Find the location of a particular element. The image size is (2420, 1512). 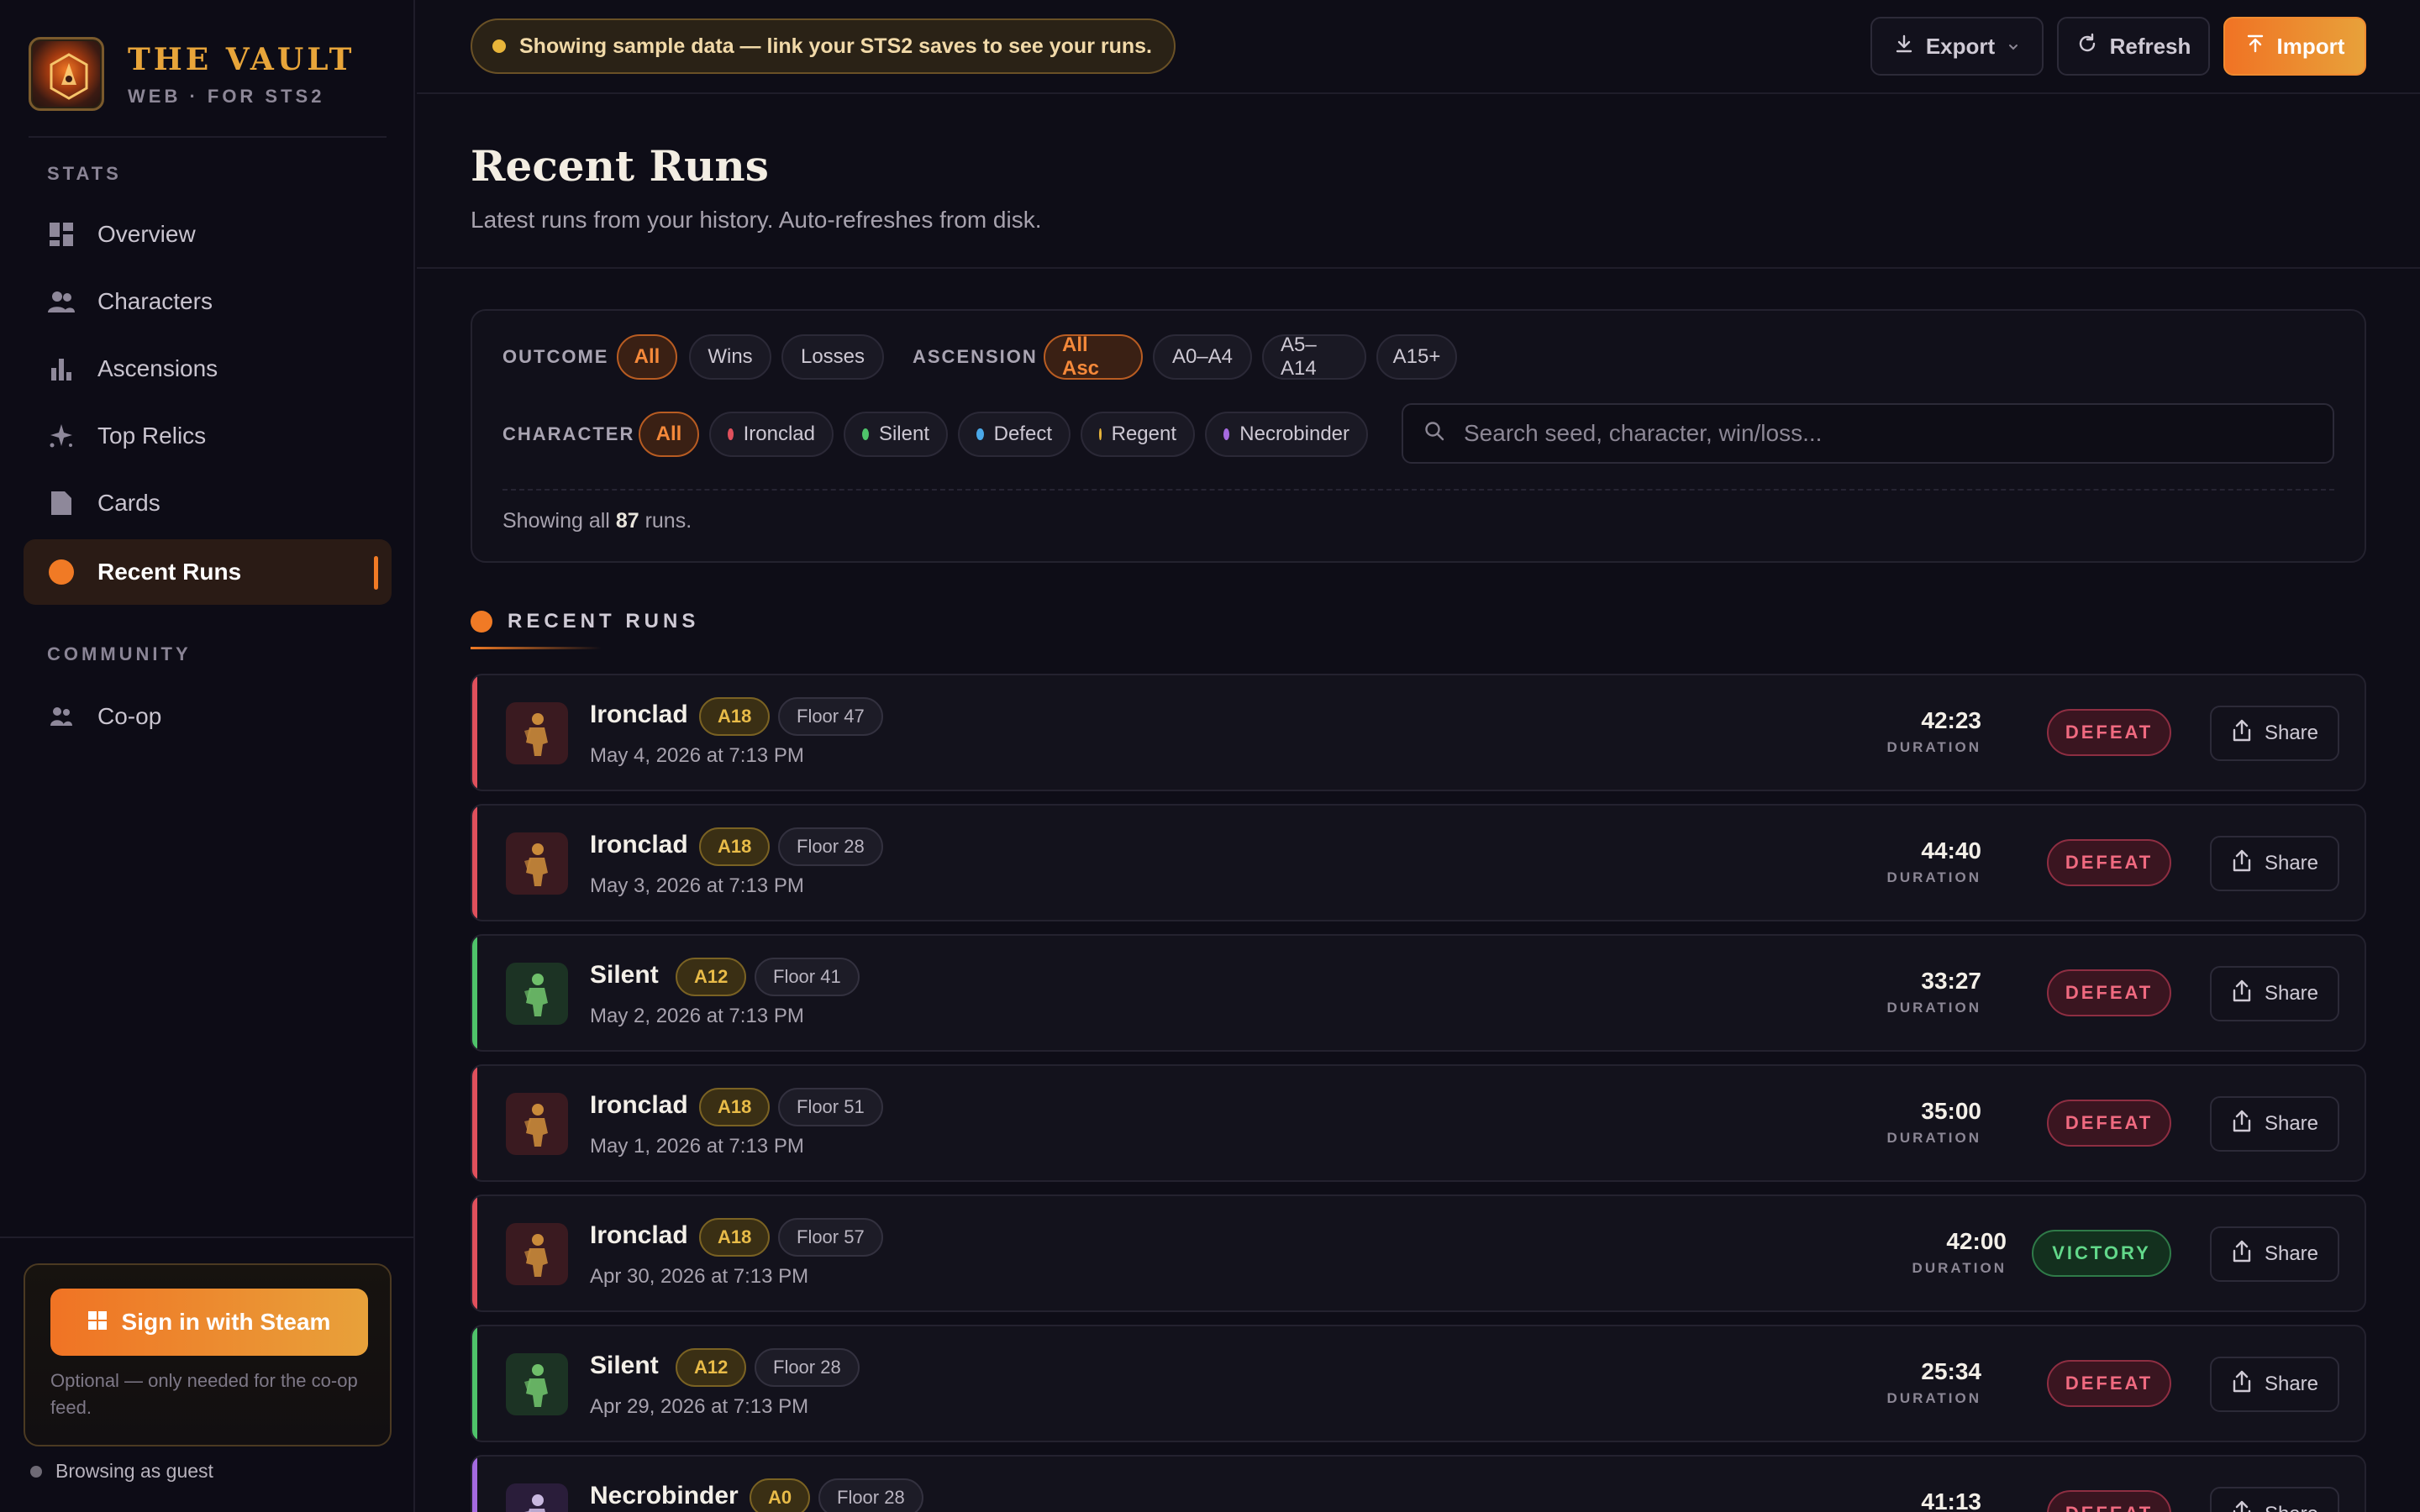

import-button: Import is located at coordinates (2294, 46).